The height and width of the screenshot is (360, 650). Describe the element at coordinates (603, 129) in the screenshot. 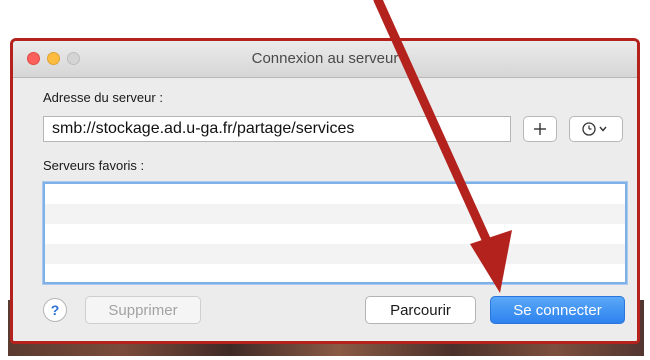

I see `chevron-down-icon` at that location.